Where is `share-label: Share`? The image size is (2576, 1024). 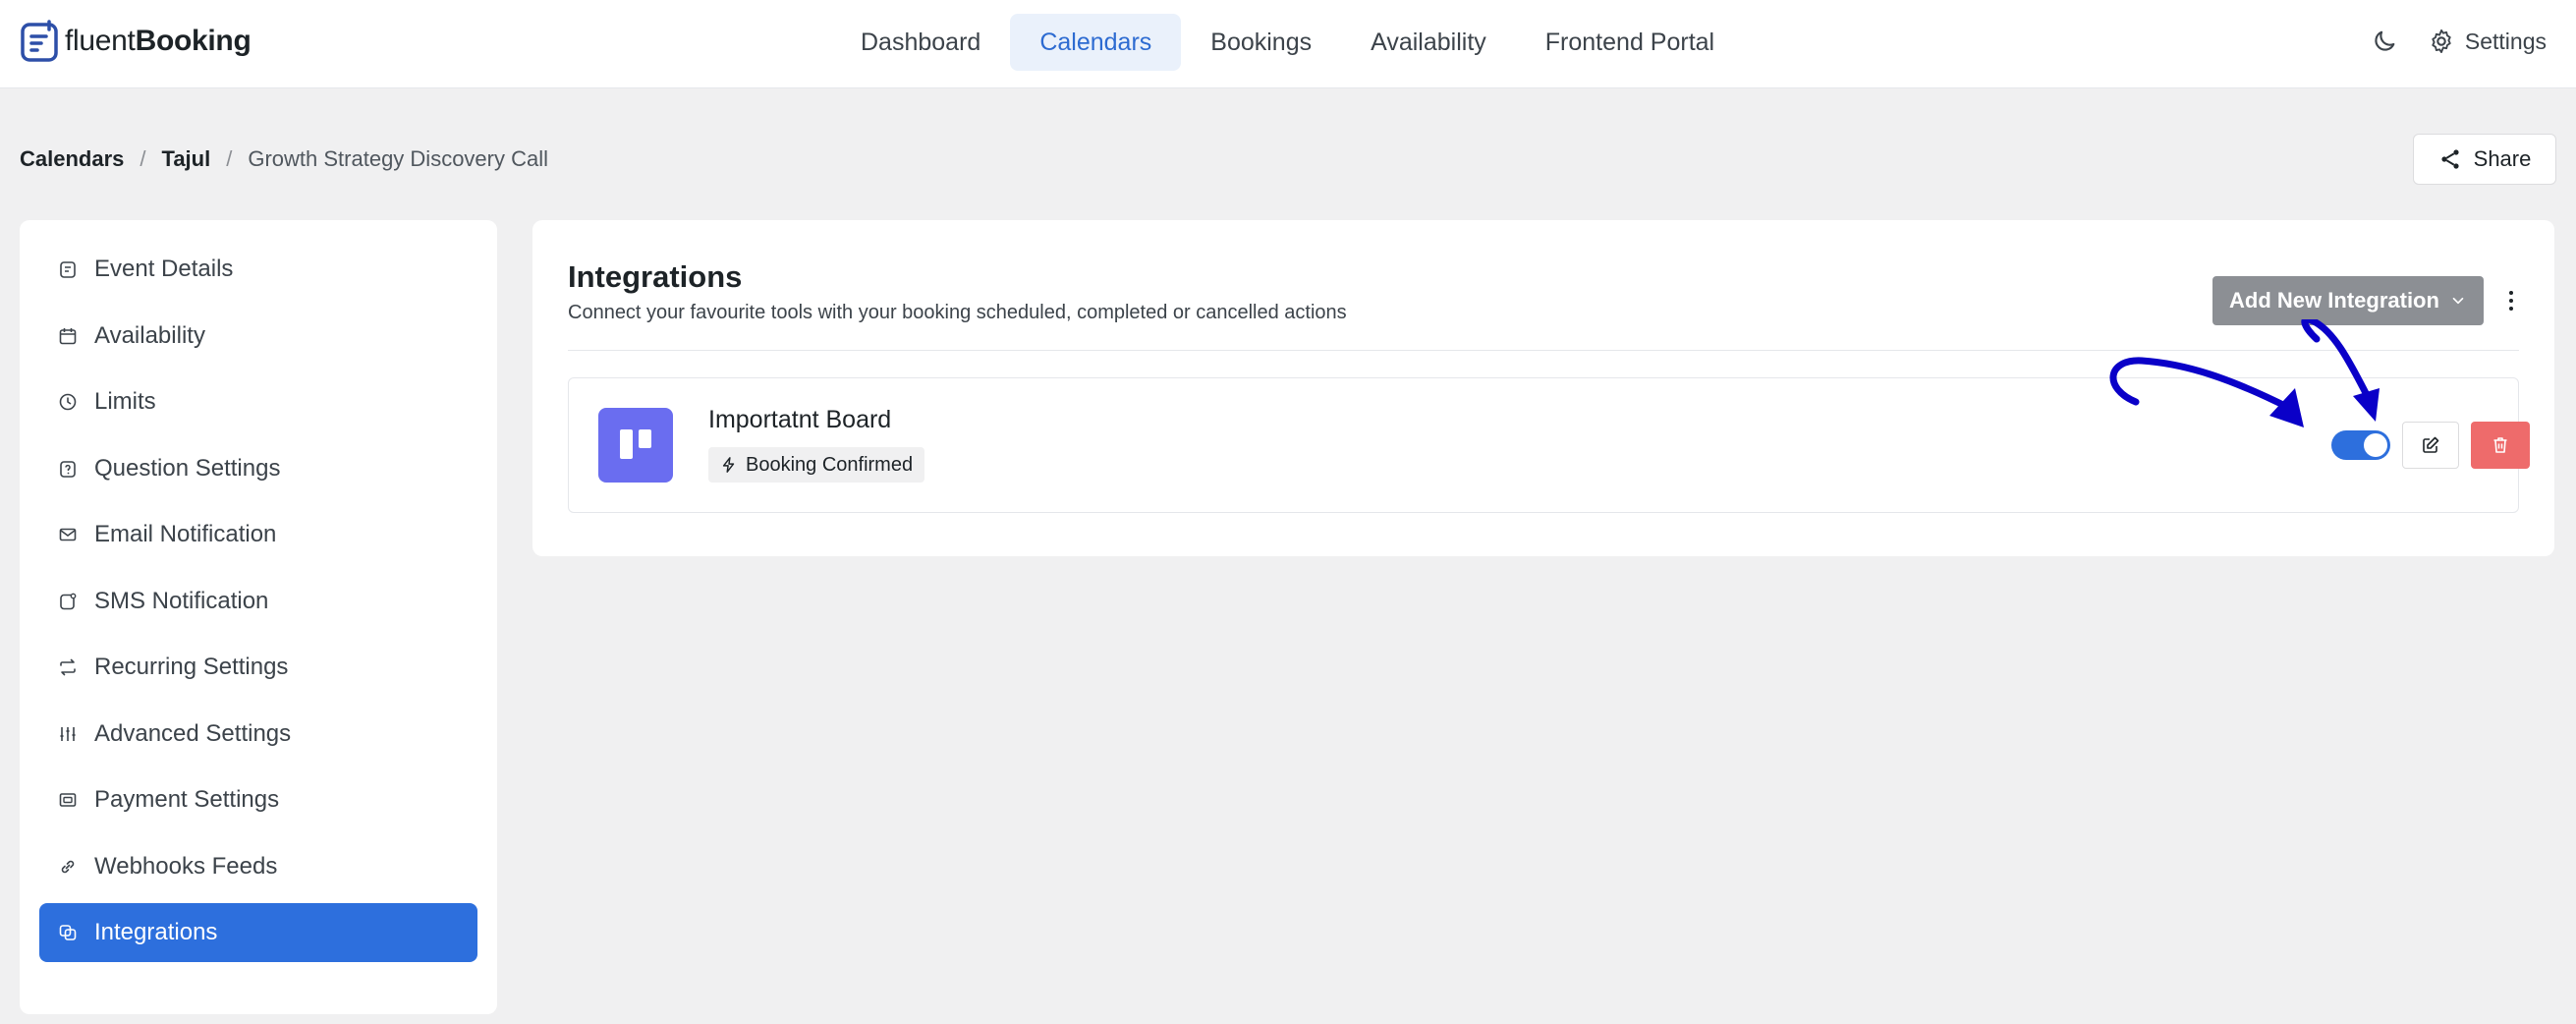
share-label: Share is located at coordinates (2502, 158).